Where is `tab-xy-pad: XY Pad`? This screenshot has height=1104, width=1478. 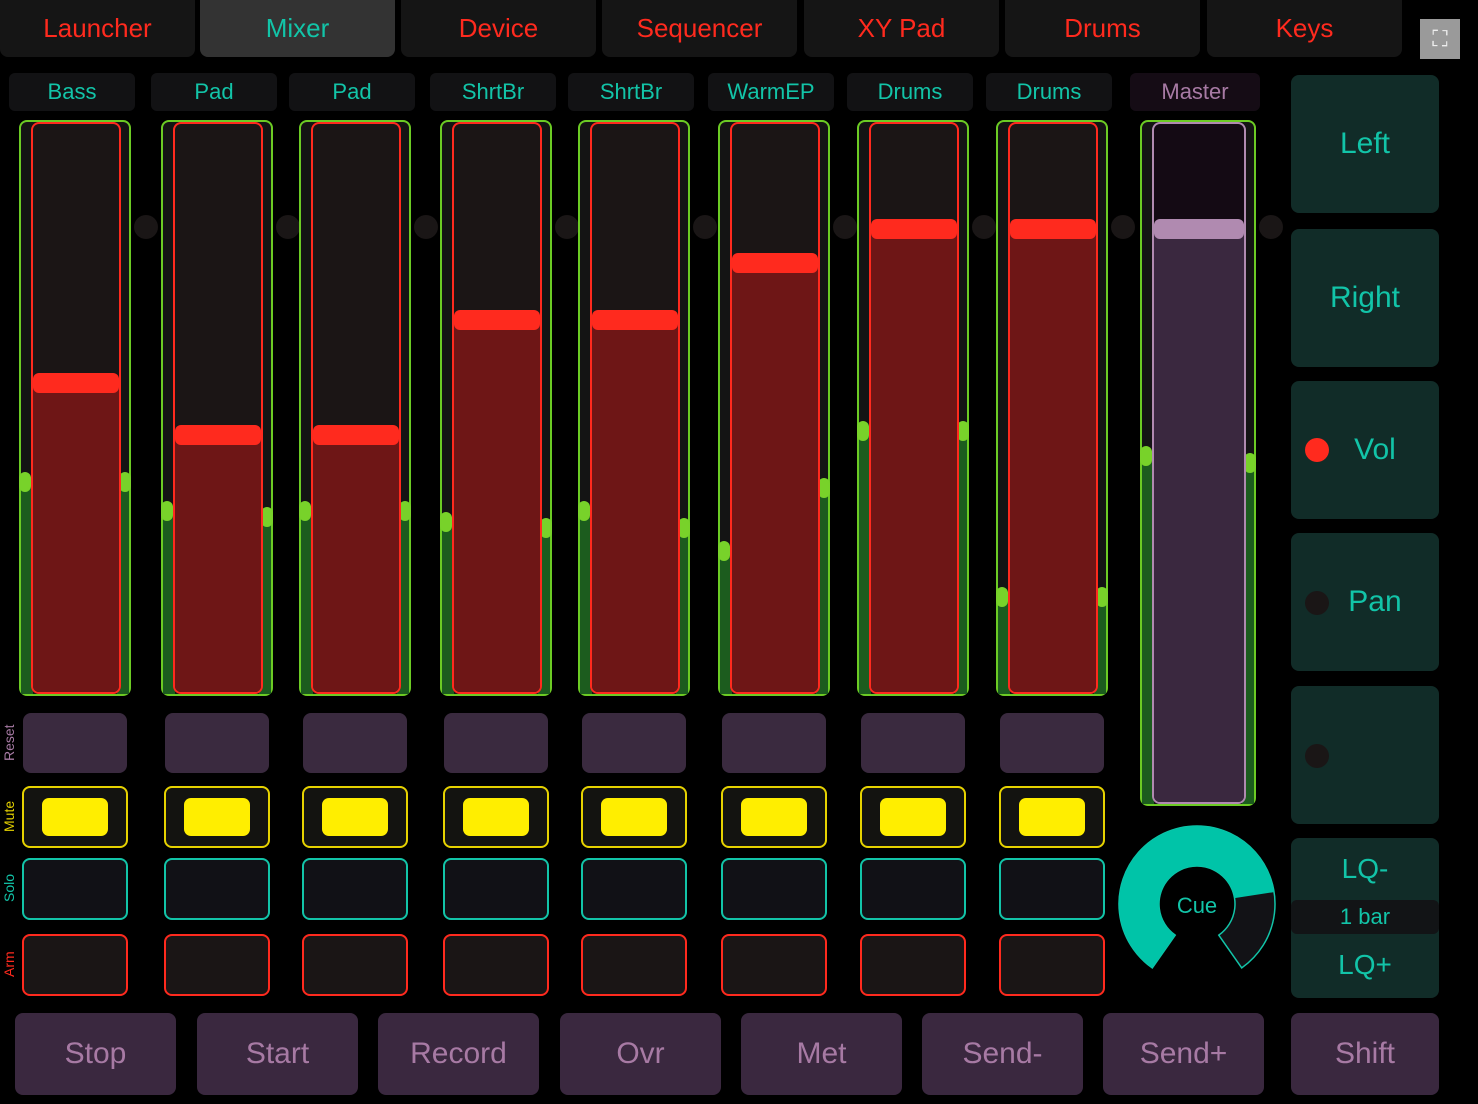
tab-xy-pad: XY Pad is located at coordinates (901, 28).